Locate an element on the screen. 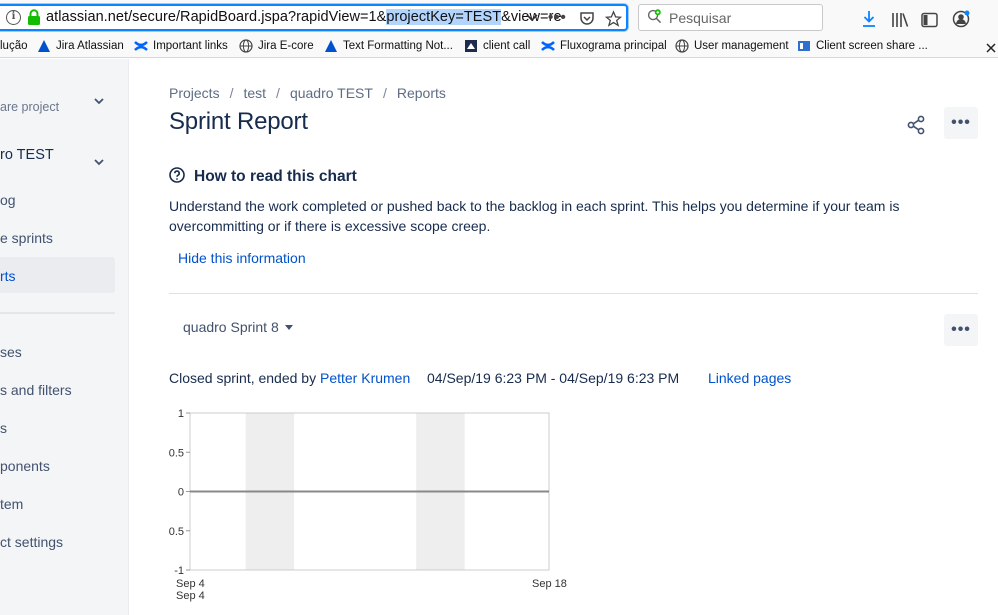  sidebar-item-issues-filters: s and filters is located at coordinates (36, 390).